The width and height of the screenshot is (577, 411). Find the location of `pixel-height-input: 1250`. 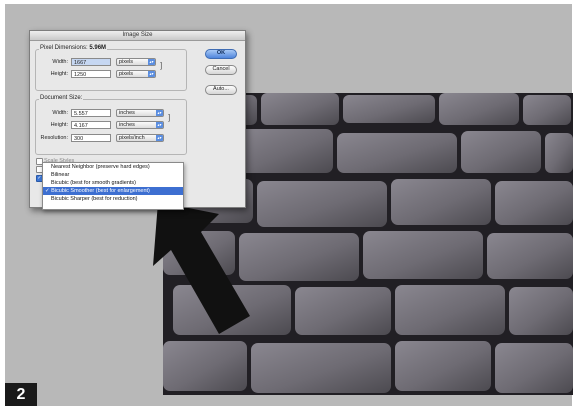

pixel-height-input: 1250 is located at coordinates (91, 74).